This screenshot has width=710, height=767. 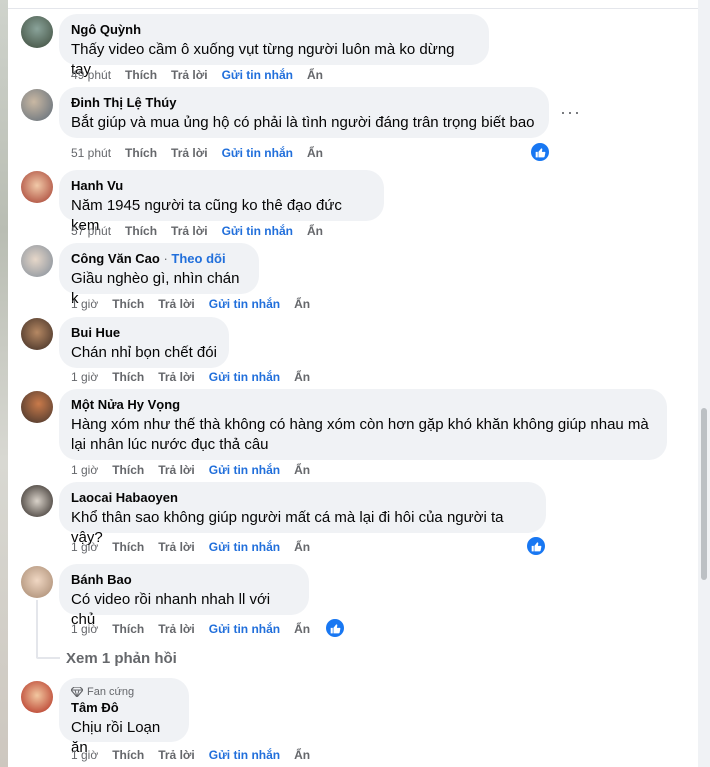 What do you see at coordinates (124, 717) in the screenshot?
I see `comment-bubble: Fan cứng Tâm Đô Chịu rồi Loạn ăn` at bounding box center [124, 717].